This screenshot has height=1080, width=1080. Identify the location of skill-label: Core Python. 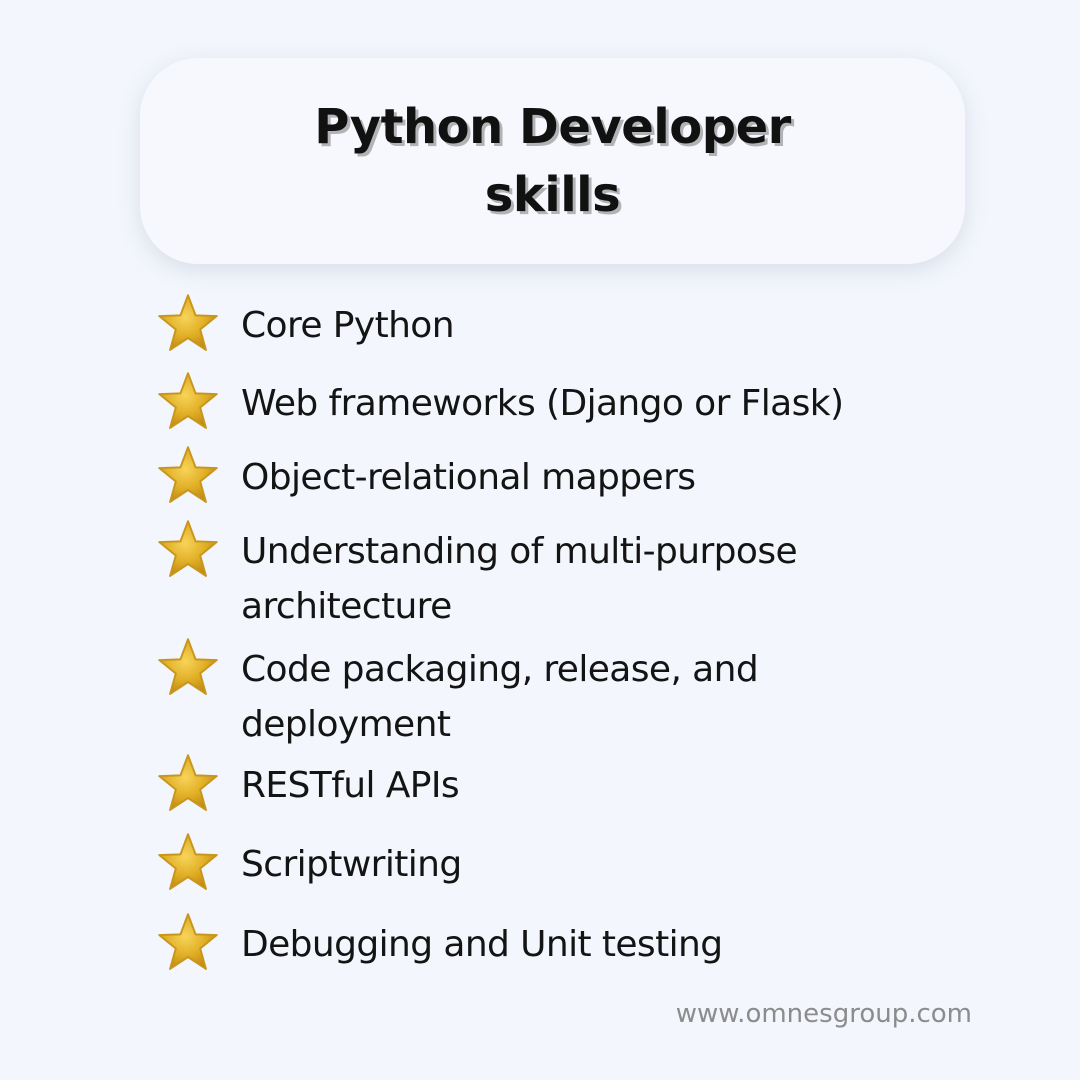
(348, 325).